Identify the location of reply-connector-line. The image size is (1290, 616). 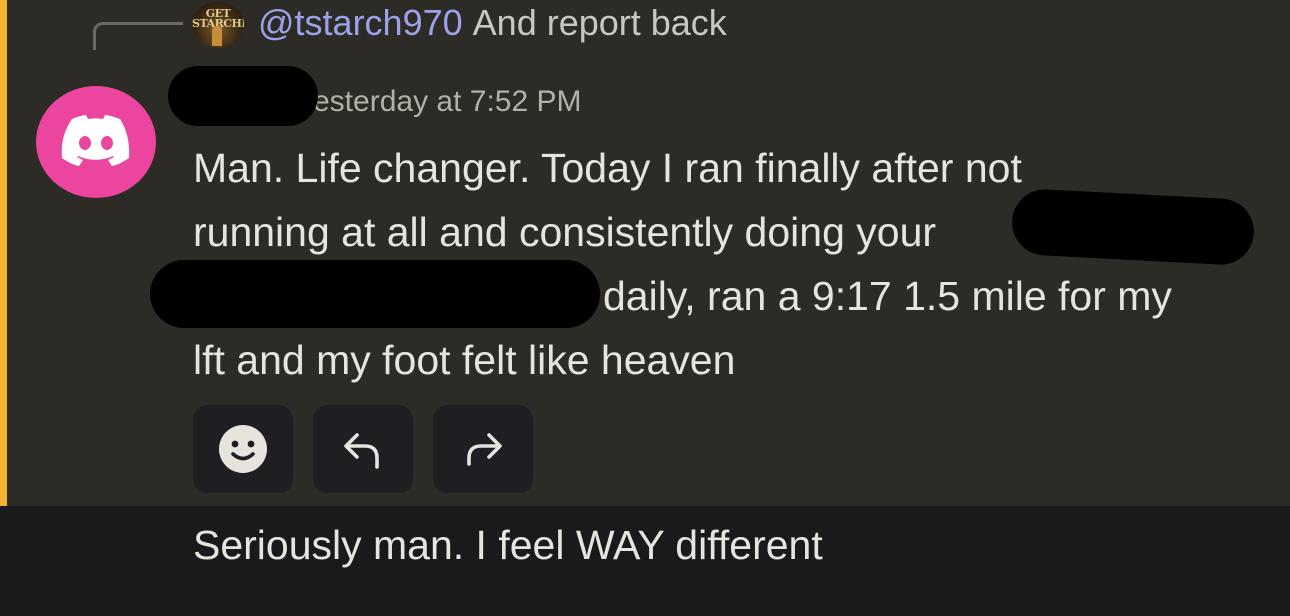
(138, 36).